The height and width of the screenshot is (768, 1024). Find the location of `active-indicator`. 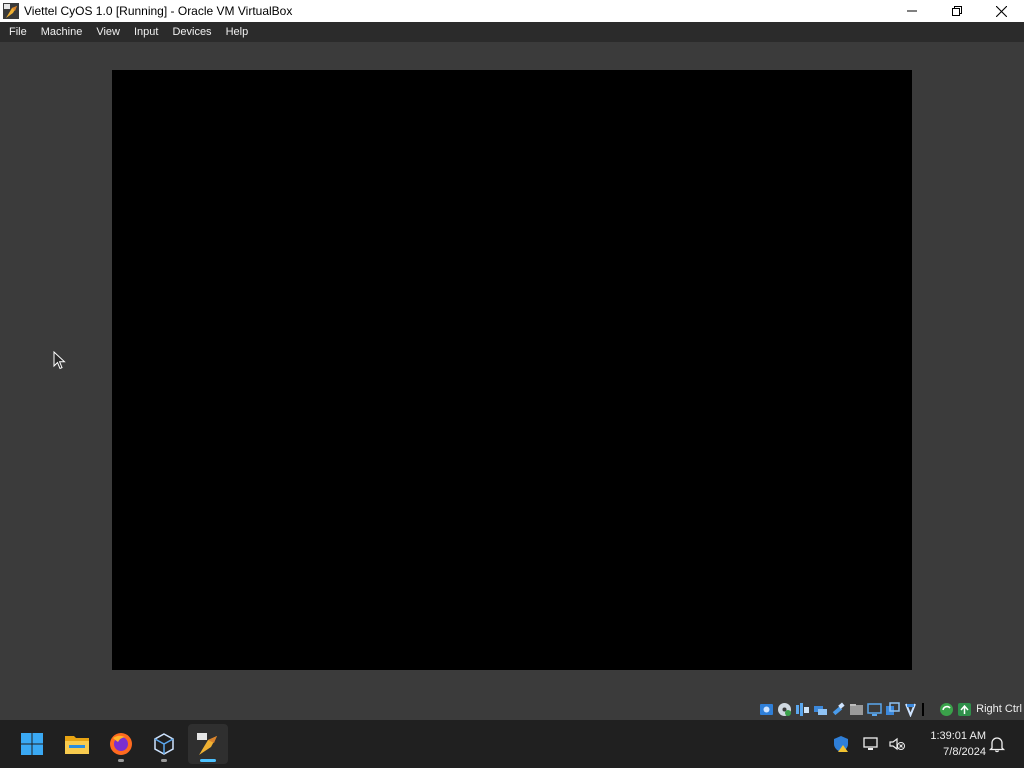

active-indicator is located at coordinates (208, 760).